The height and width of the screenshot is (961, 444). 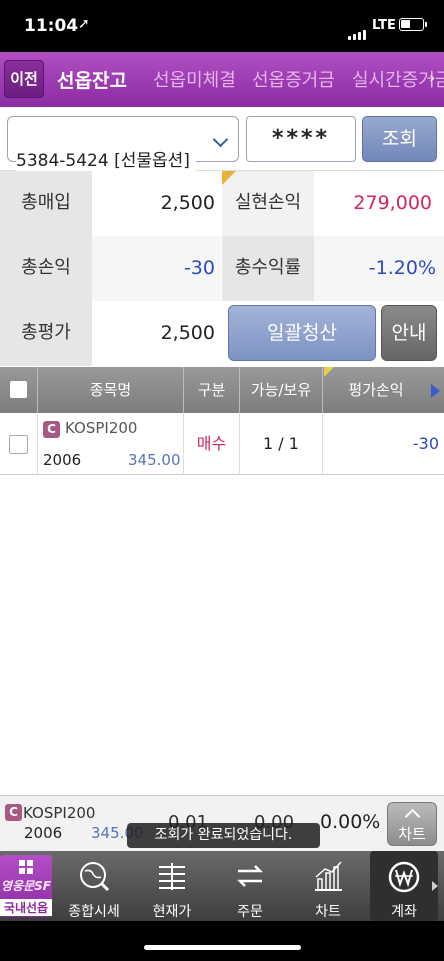 I want to click on query-button: 조회, so click(x=399, y=139).